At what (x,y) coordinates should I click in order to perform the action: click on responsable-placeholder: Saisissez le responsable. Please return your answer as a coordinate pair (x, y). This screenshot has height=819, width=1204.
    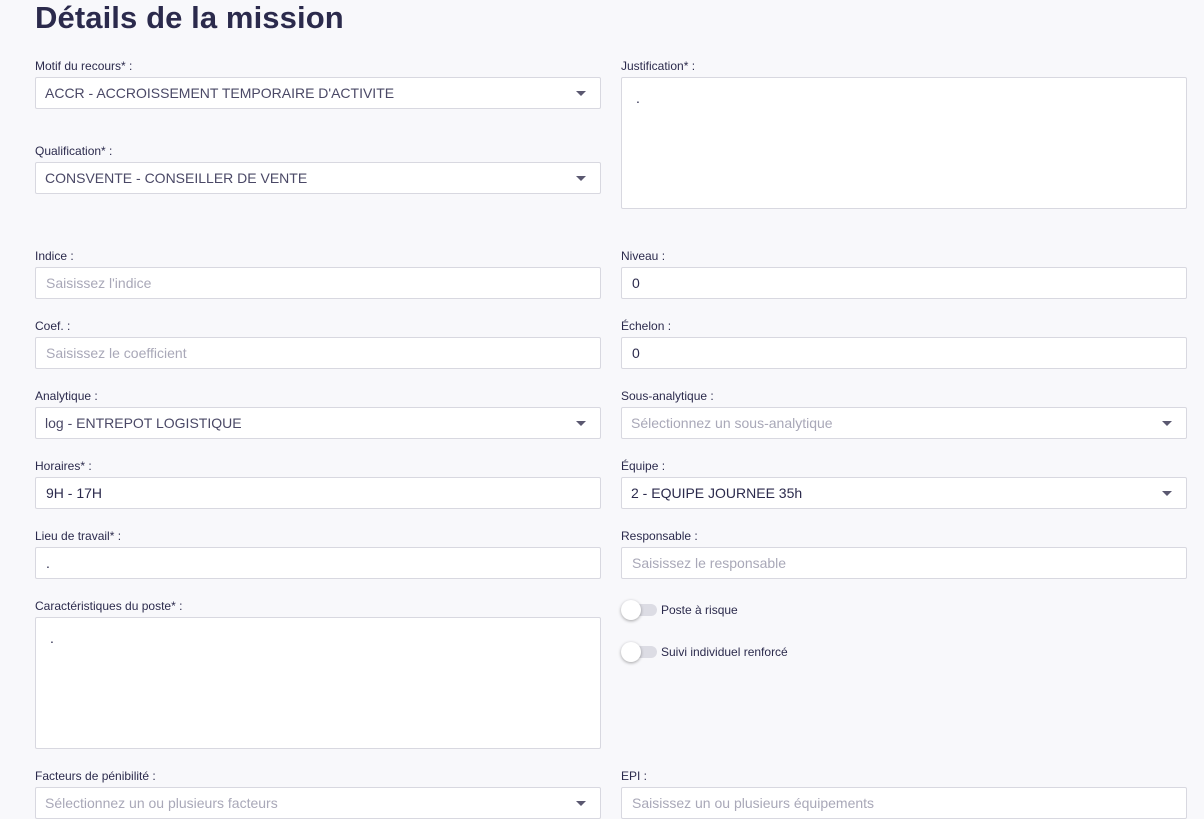
    Looking at the image, I should click on (709, 563).